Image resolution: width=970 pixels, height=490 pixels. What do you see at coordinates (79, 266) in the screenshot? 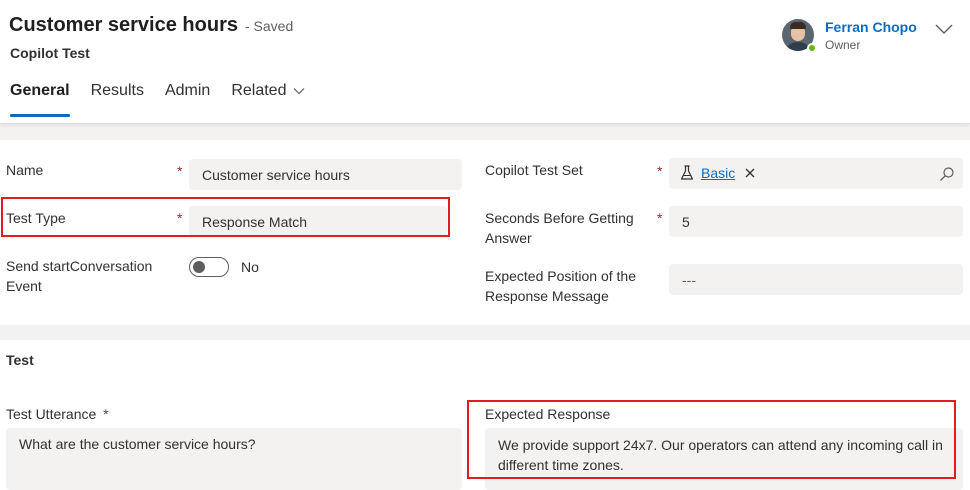
I see `start-conversation-label-line1: Send startConversation` at bounding box center [79, 266].